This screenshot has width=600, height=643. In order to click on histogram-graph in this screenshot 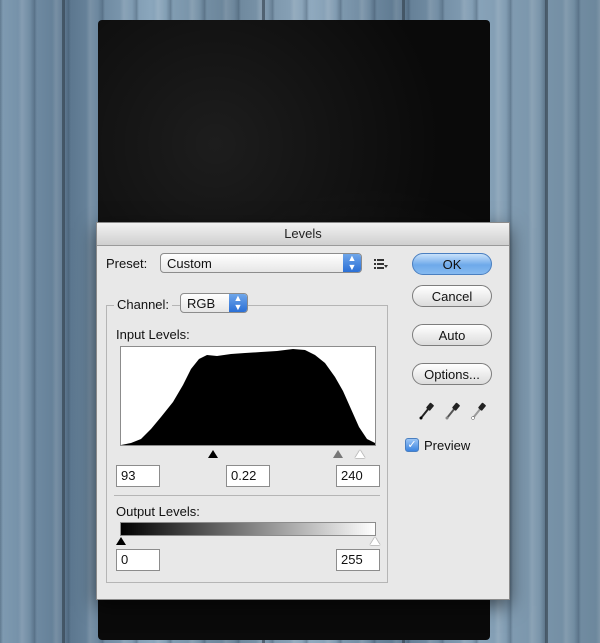, I will do `click(248, 397)`.